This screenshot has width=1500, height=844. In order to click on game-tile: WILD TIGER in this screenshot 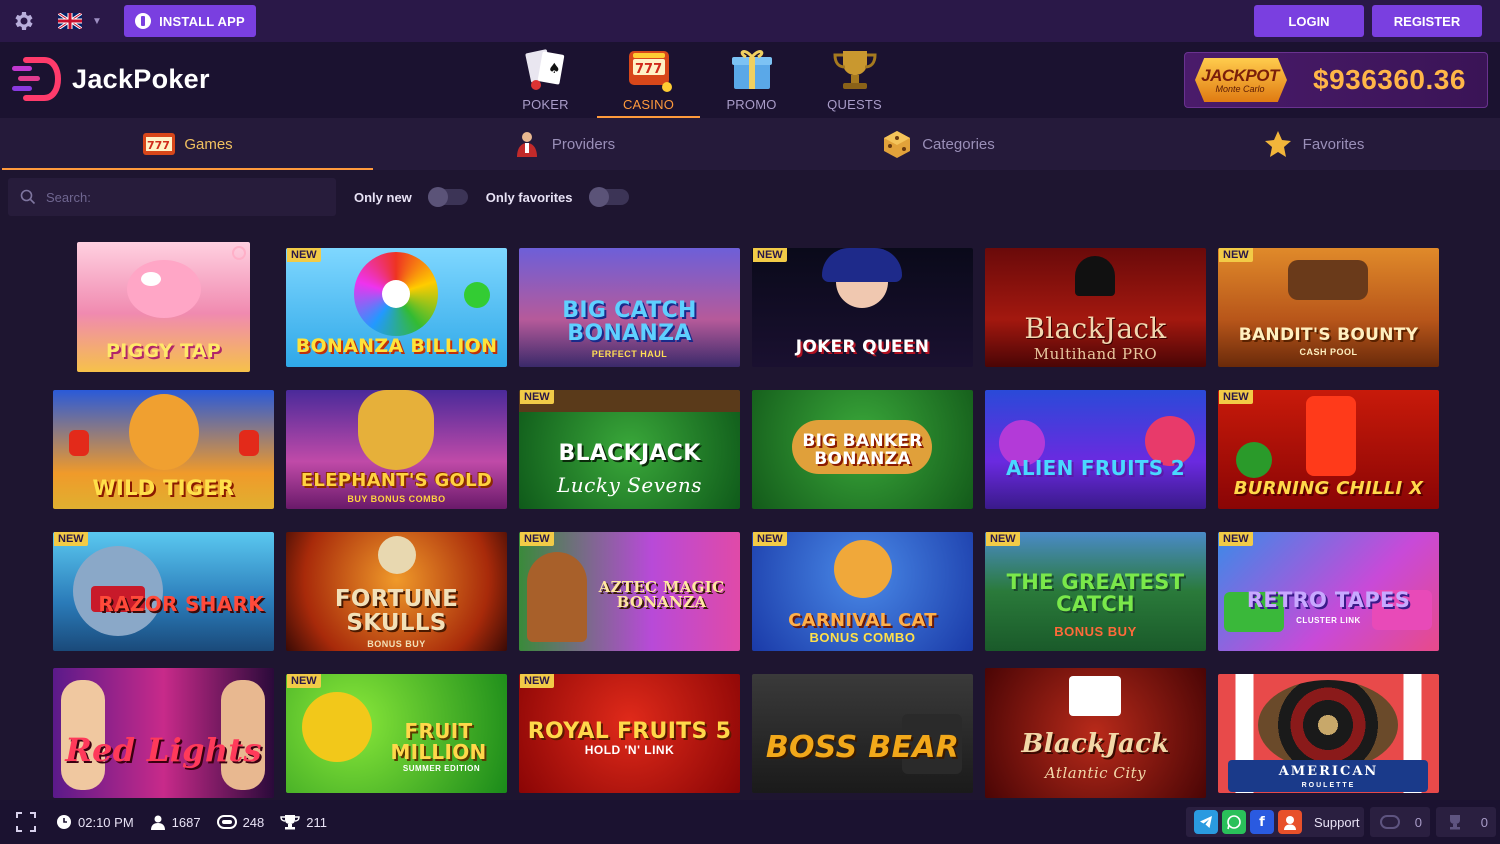, I will do `click(163, 449)`.